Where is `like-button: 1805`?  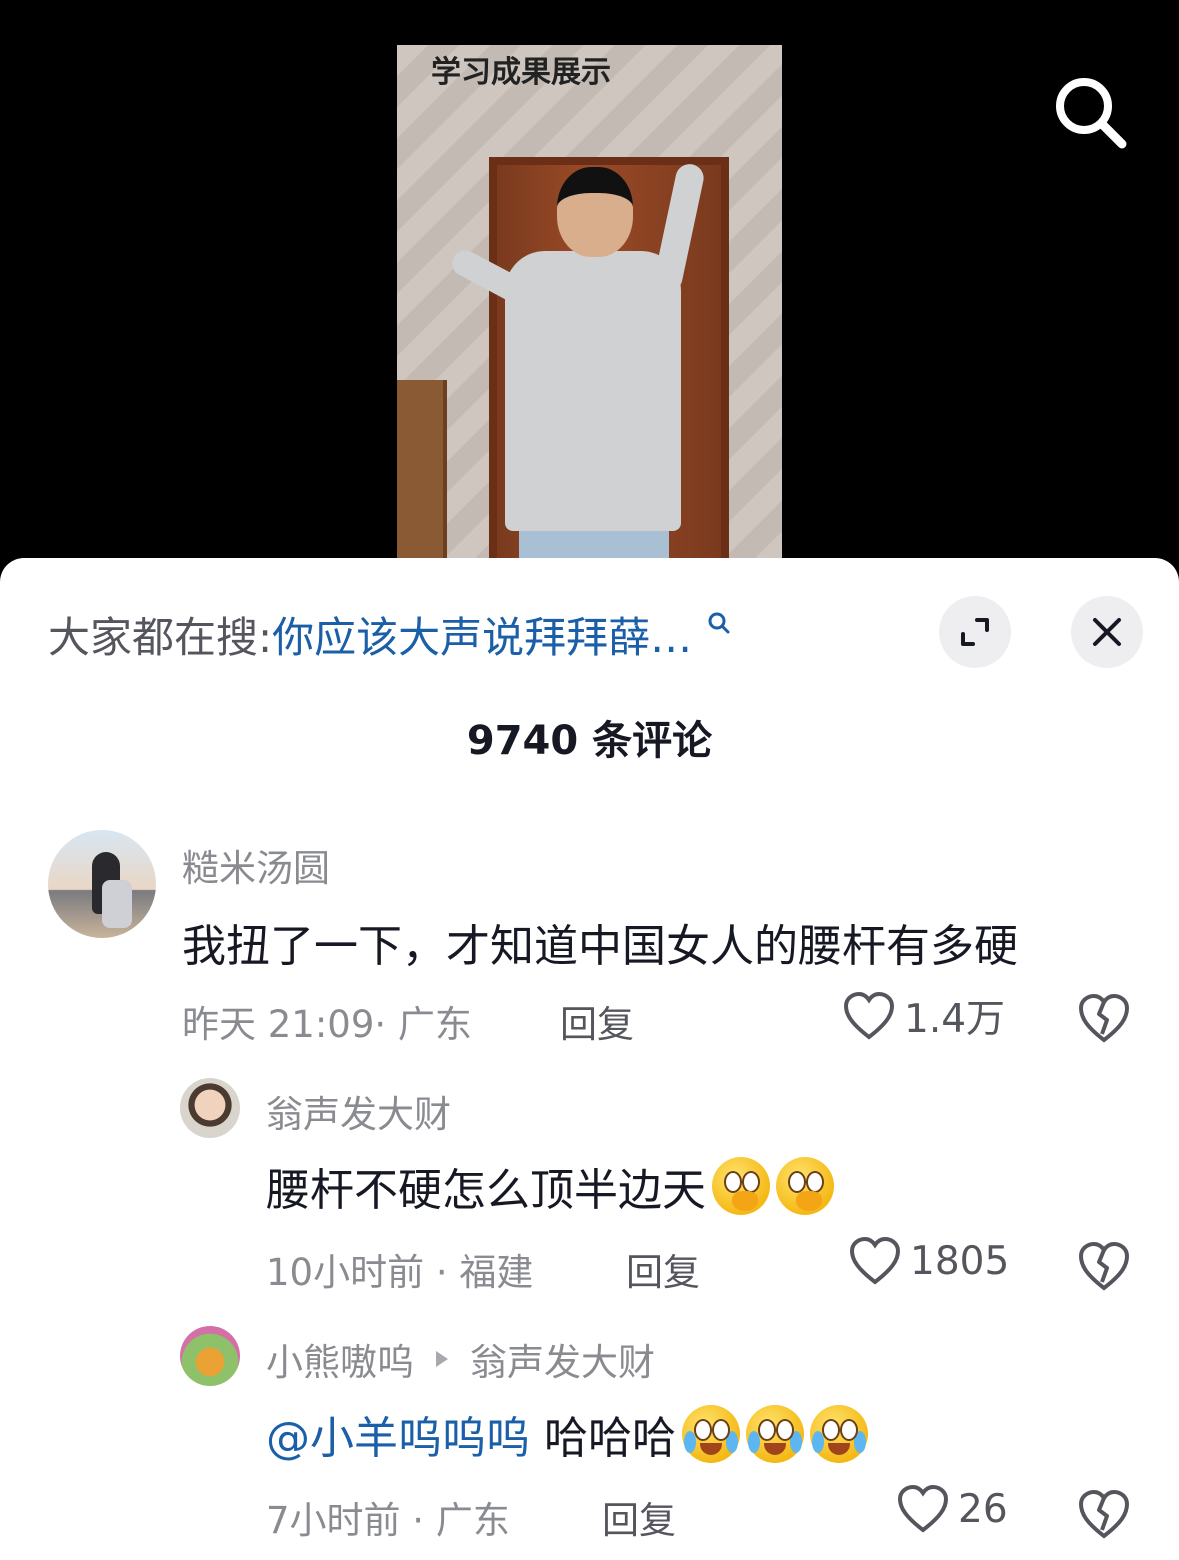 like-button: 1805 is located at coordinates (928, 1261).